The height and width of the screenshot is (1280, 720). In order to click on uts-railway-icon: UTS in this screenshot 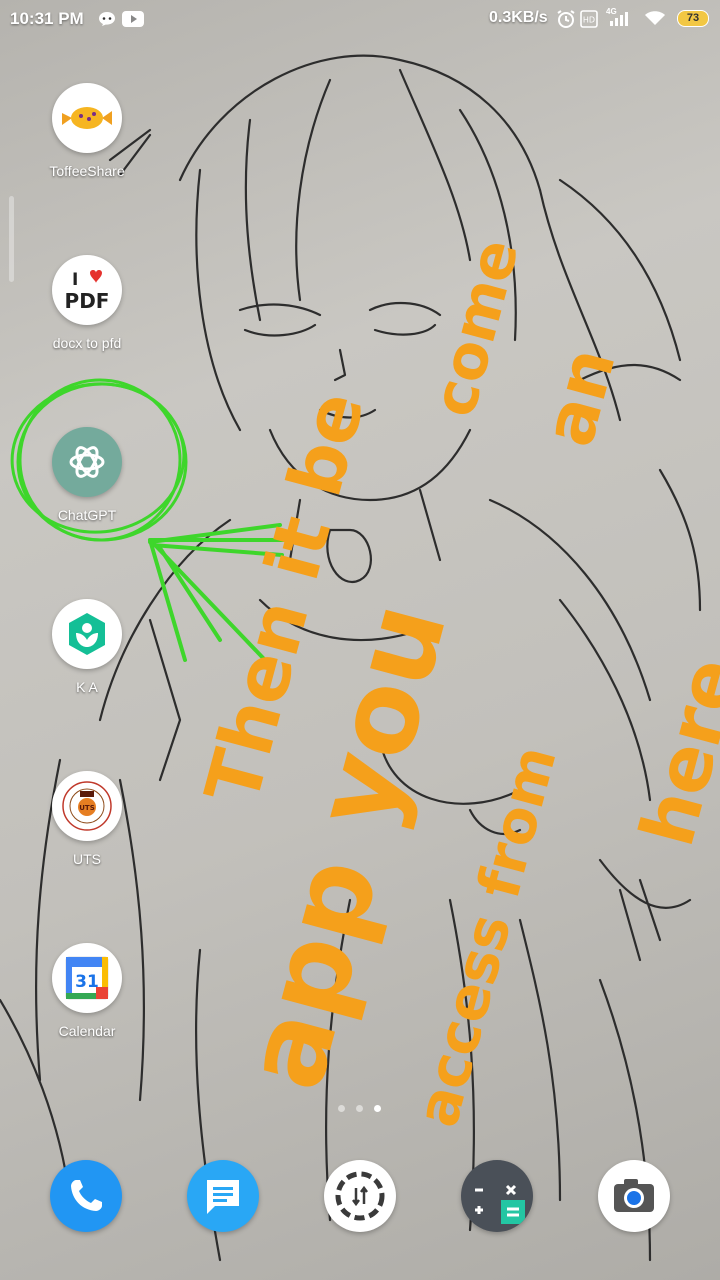, I will do `click(87, 806)`.